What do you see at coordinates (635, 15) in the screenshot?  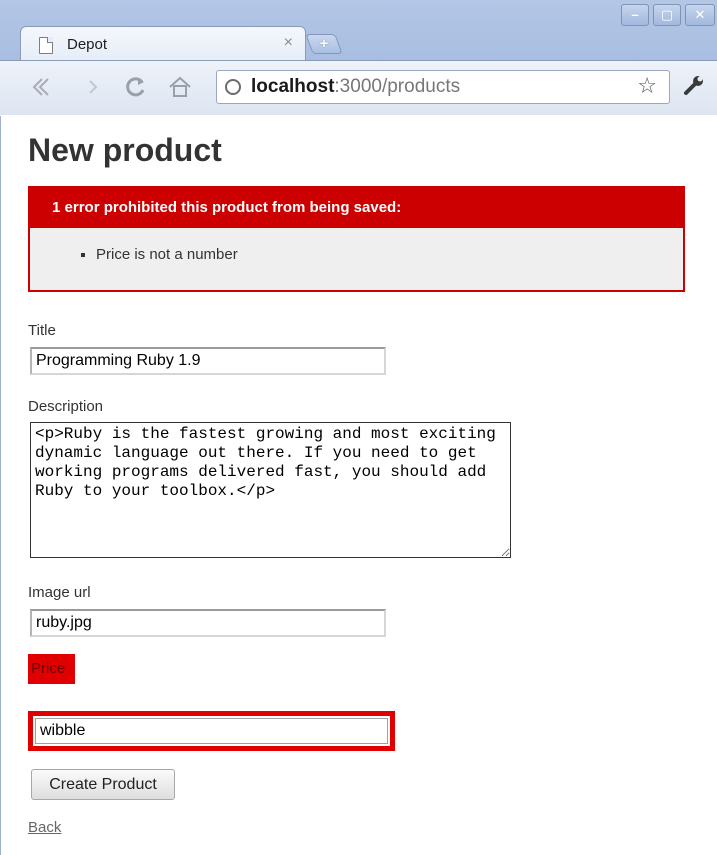 I see `minimize-button: –` at bounding box center [635, 15].